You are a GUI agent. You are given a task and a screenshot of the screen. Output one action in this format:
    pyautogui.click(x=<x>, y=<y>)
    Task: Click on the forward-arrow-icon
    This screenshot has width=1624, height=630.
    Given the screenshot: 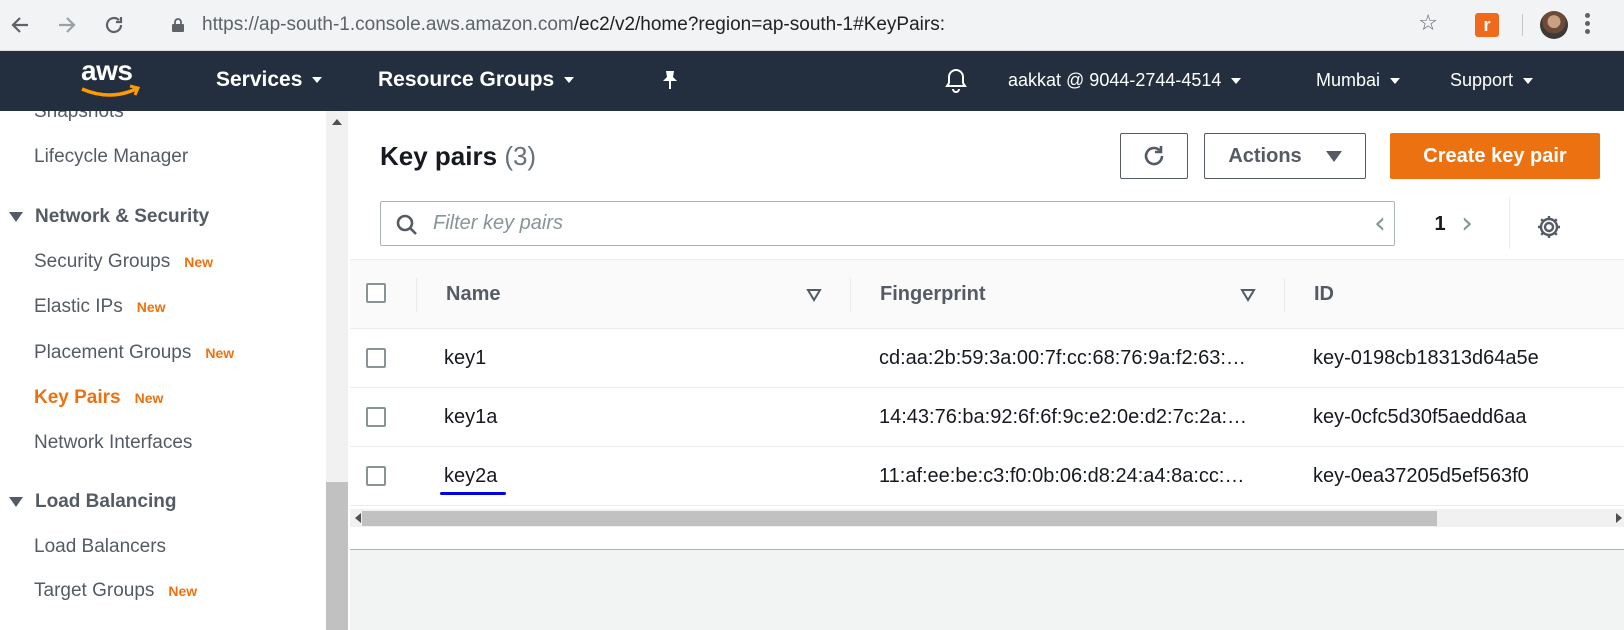 What is the action you would take?
    pyautogui.click(x=67, y=25)
    